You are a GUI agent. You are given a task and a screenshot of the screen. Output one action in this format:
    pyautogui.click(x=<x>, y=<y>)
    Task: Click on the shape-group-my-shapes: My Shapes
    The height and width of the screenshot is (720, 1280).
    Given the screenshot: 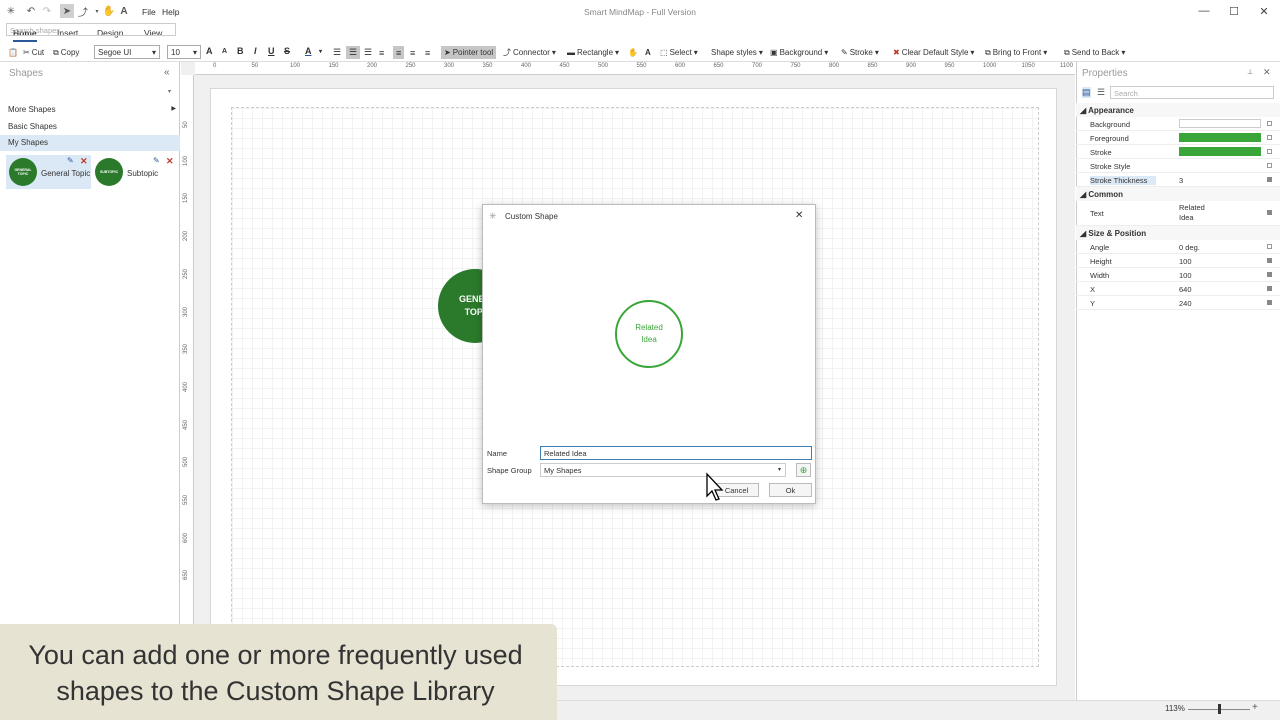 What is the action you would take?
    pyautogui.click(x=90, y=143)
    